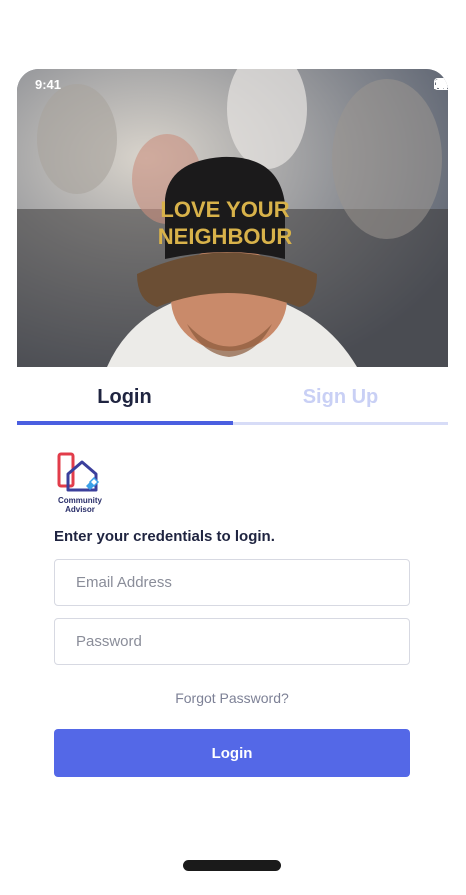 The image size is (466, 895). I want to click on login-heading: Enter your credentials to login., so click(164, 536).